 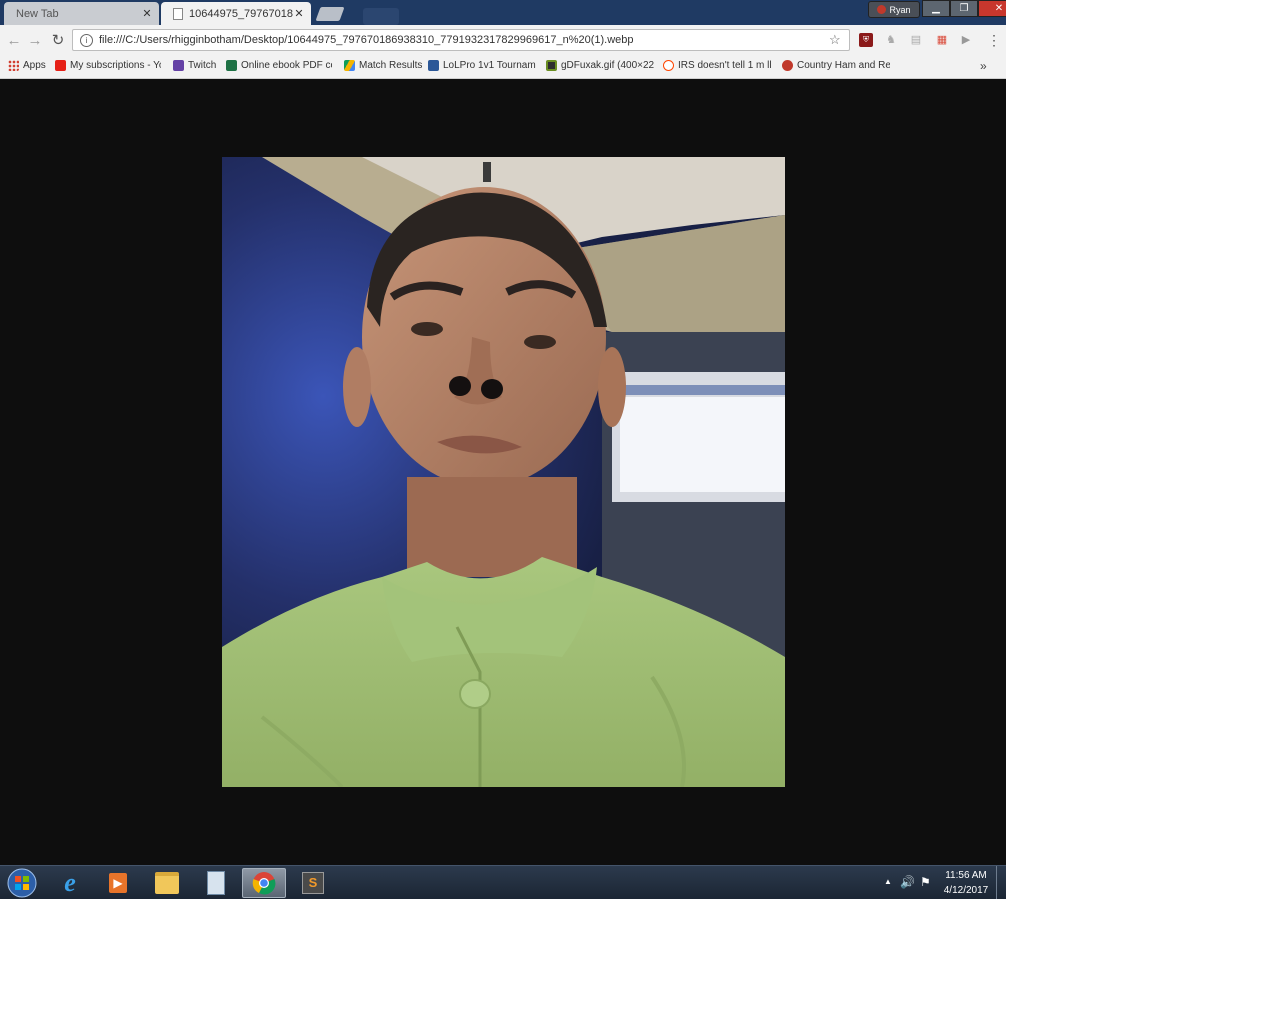 I want to click on bookmark-ebook: Online ebook PDF co, so click(x=279, y=65).